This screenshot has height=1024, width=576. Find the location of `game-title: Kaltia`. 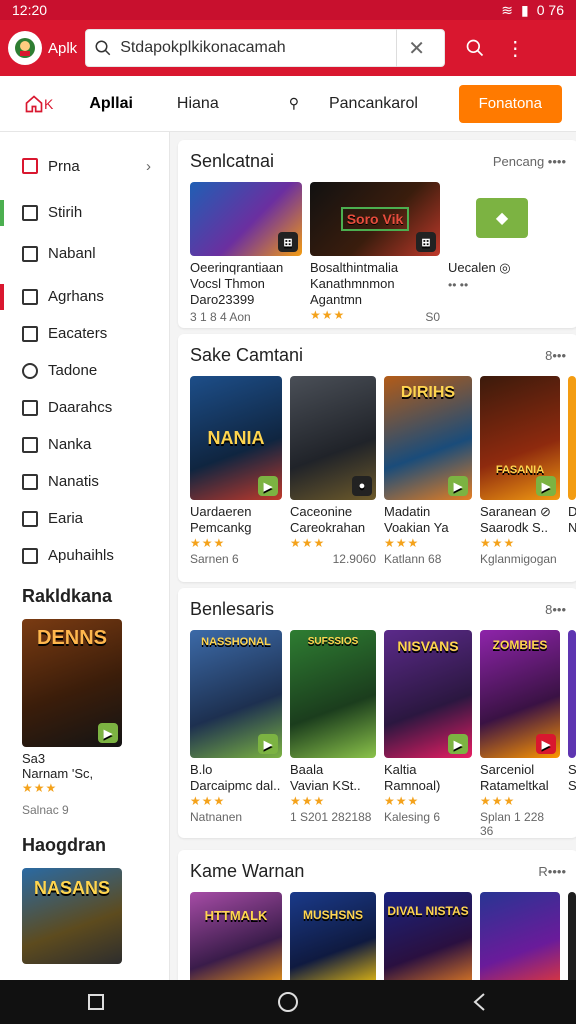

game-title: Kaltia is located at coordinates (400, 769).